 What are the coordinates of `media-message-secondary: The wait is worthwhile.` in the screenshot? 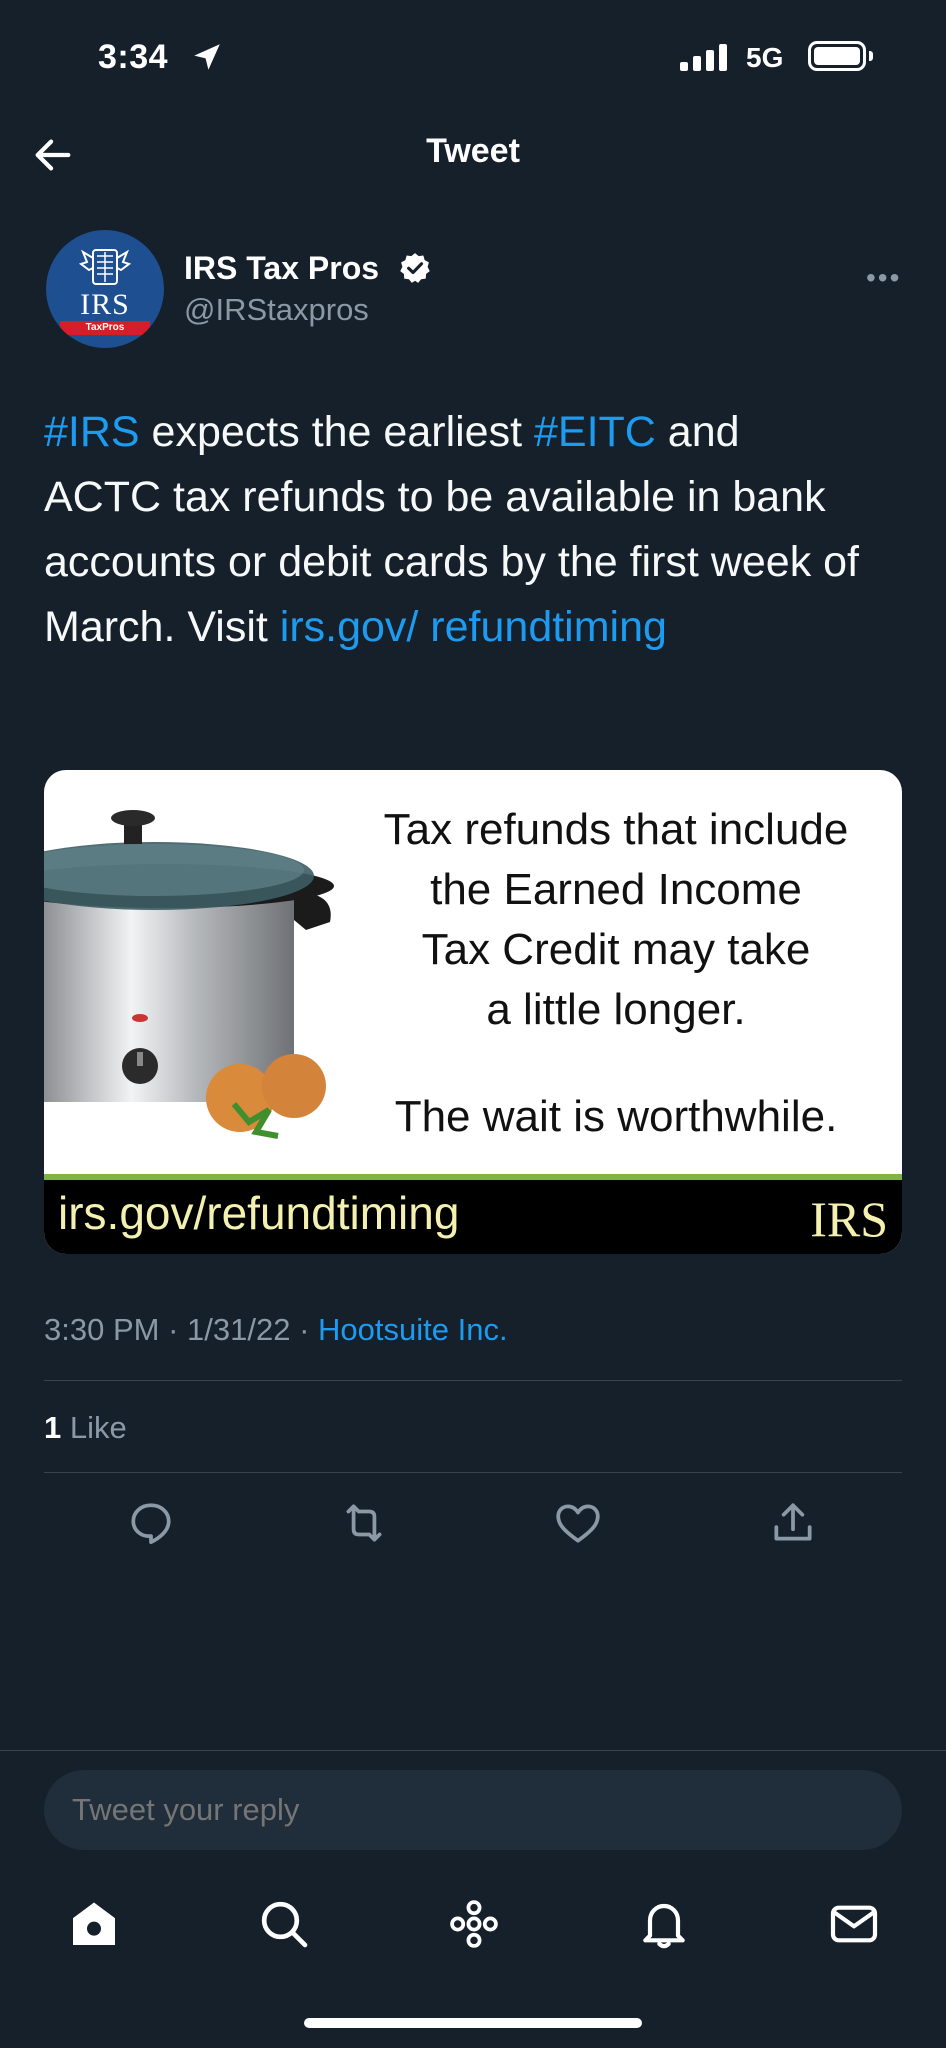 It's located at (616, 1116).